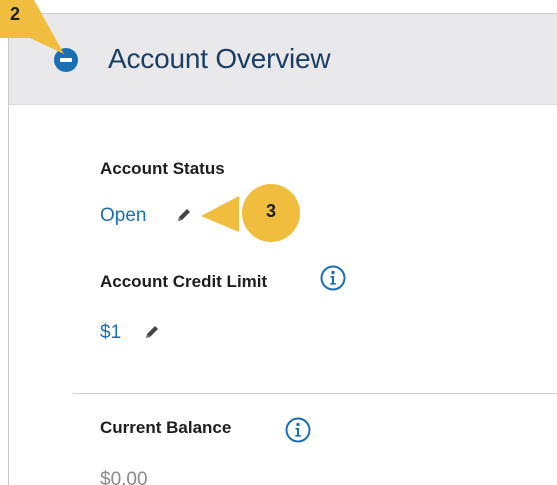 Image resolution: width=557 pixels, height=485 pixels. What do you see at coordinates (14, 14) in the screenshot?
I see `callout-2-number: 2` at bounding box center [14, 14].